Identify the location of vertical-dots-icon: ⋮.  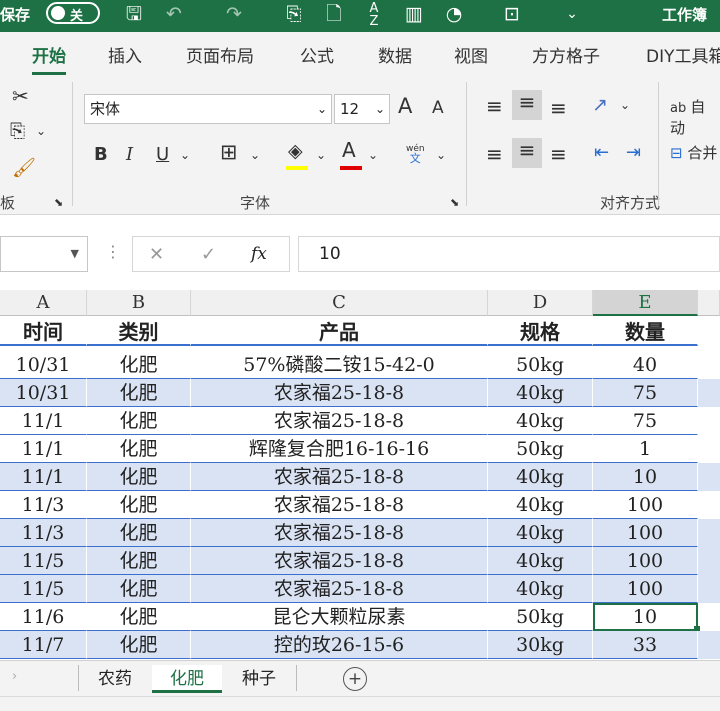
(113, 251).